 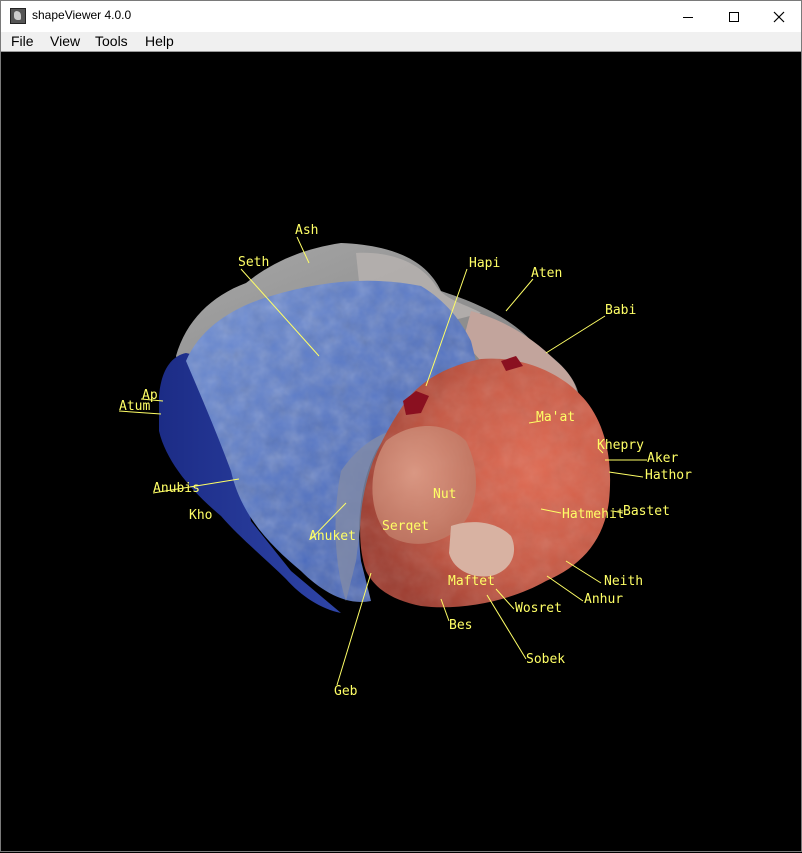 I want to click on label-maftet: Maftet, so click(x=471, y=581).